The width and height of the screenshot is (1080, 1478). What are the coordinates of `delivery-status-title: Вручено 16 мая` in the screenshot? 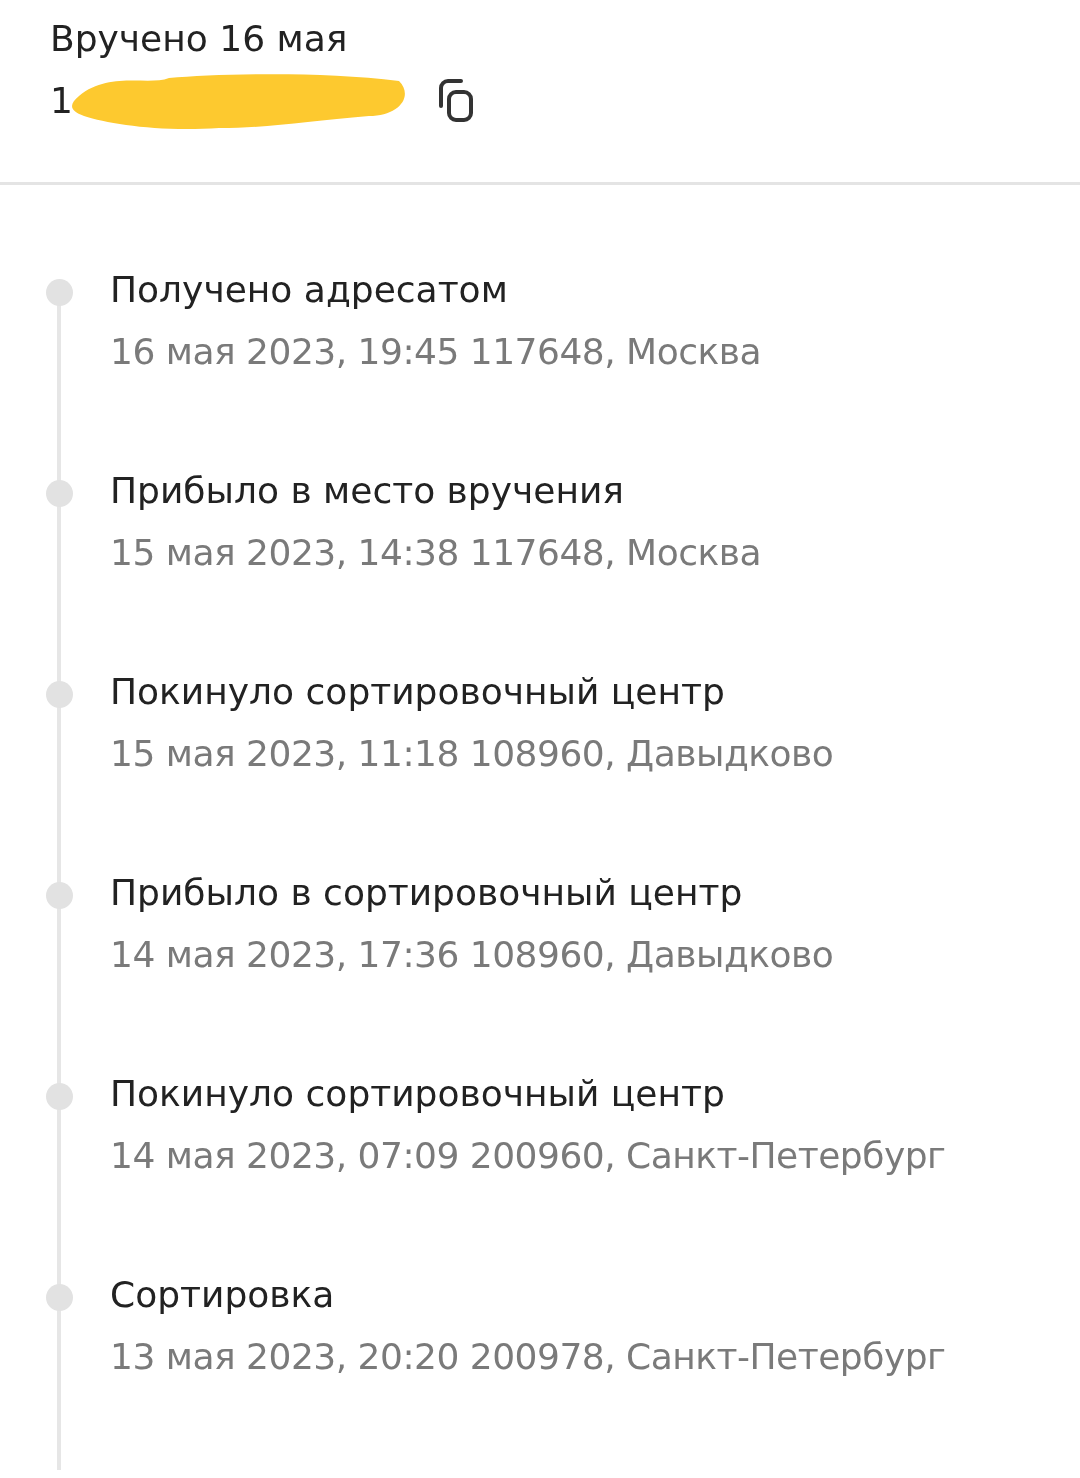 It's located at (199, 39).